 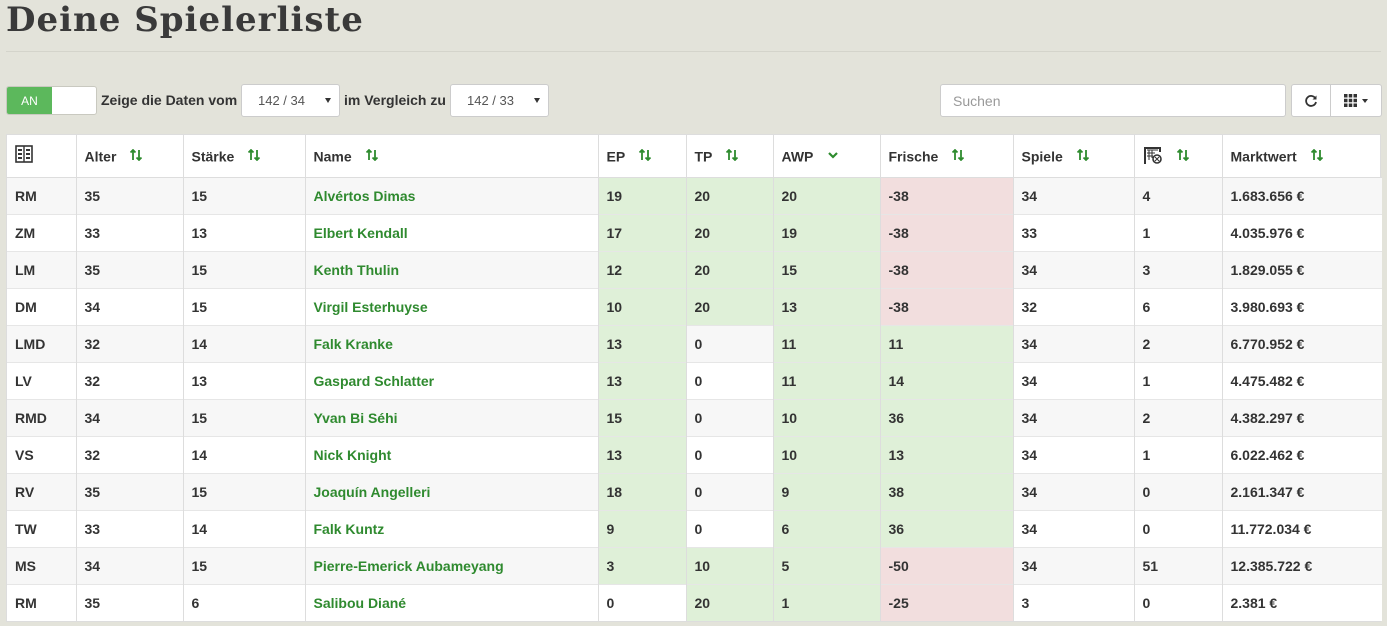 What do you see at coordinates (213, 156) in the screenshot?
I see `header-label: Stärke` at bounding box center [213, 156].